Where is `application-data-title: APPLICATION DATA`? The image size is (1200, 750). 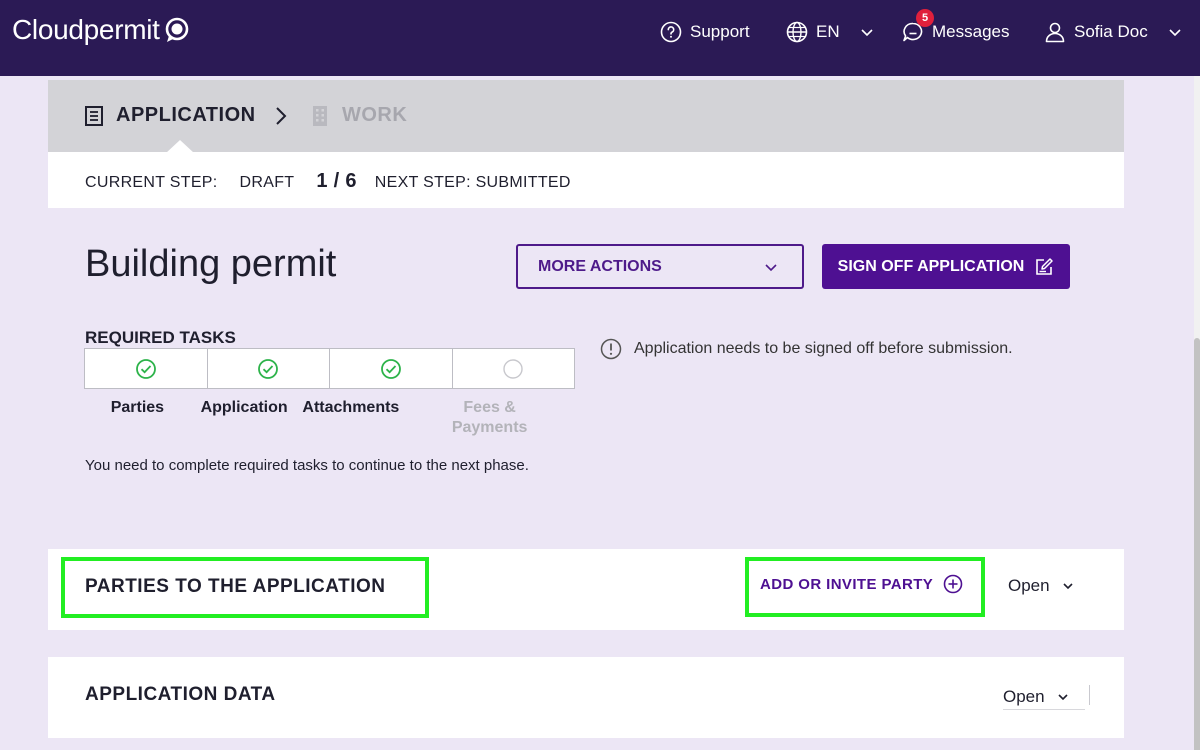 application-data-title: APPLICATION DATA is located at coordinates (180, 695).